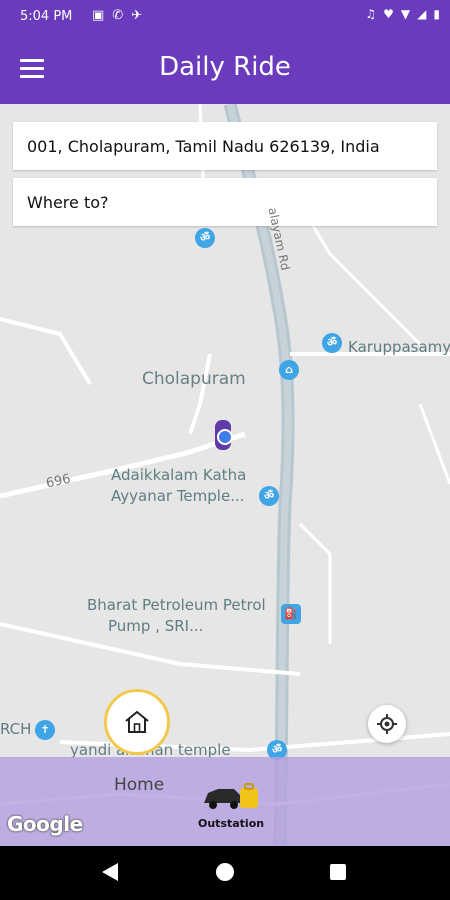 This screenshot has width=450, height=900. I want to click on recents-icon, so click(338, 872).